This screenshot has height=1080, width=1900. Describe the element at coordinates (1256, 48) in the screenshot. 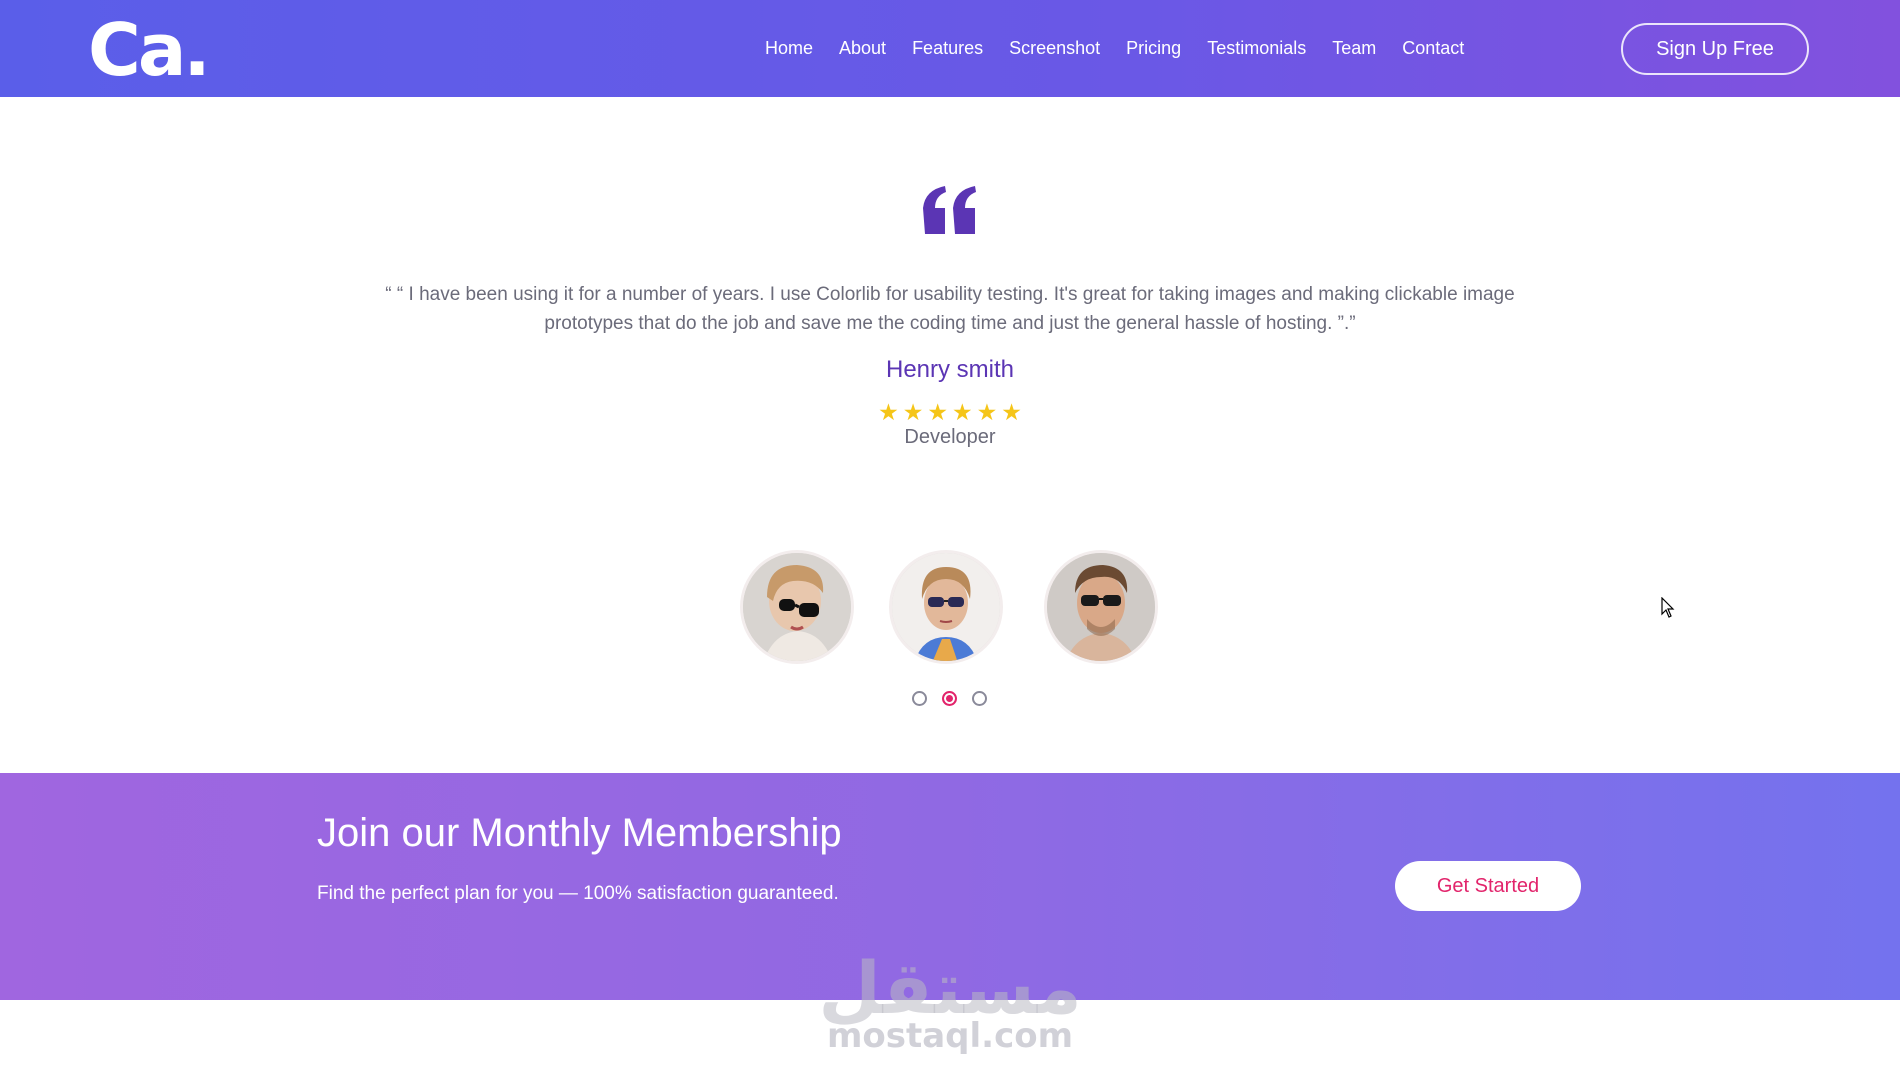

I see `nav-testimonials: Testimonials` at that location.